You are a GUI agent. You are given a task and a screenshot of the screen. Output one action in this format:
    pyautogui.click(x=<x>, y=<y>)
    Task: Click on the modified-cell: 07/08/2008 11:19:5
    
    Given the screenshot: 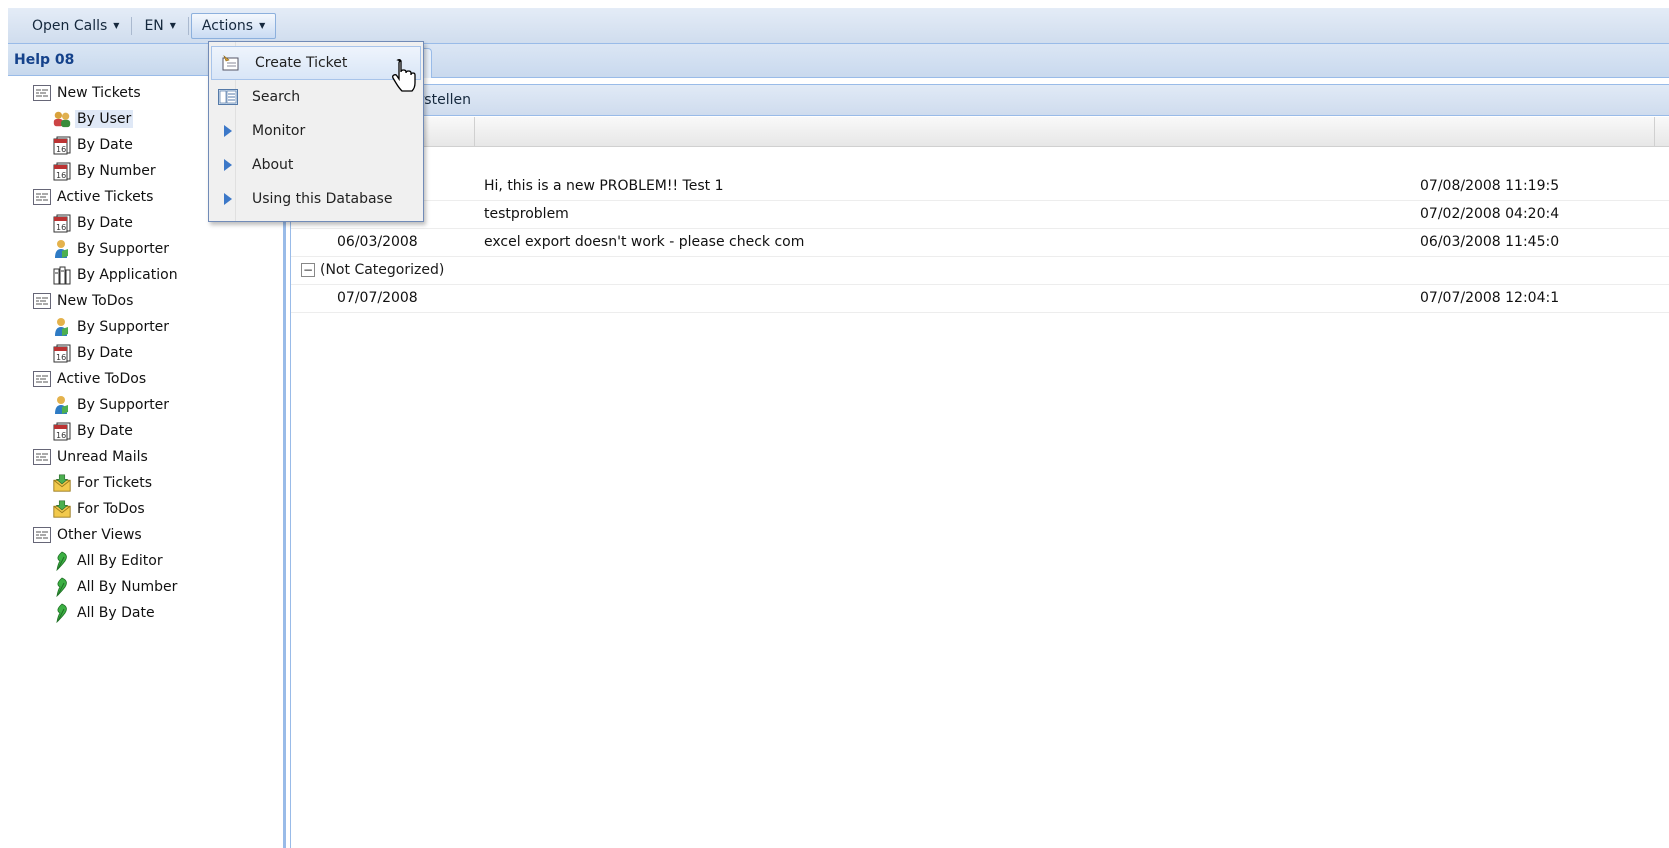 What is the action you would take?
    pyautogui.click(x=1490, y=186)
    